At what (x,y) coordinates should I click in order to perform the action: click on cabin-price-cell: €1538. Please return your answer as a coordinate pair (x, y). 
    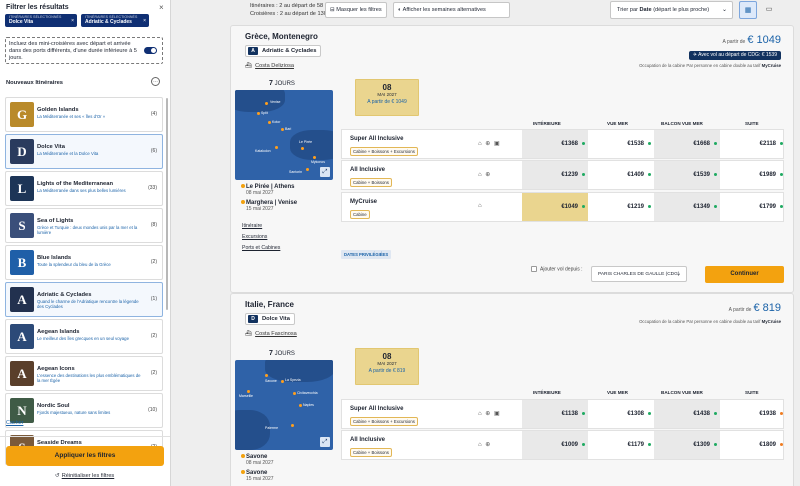
    Looking at the image, I should click on (621, 144).